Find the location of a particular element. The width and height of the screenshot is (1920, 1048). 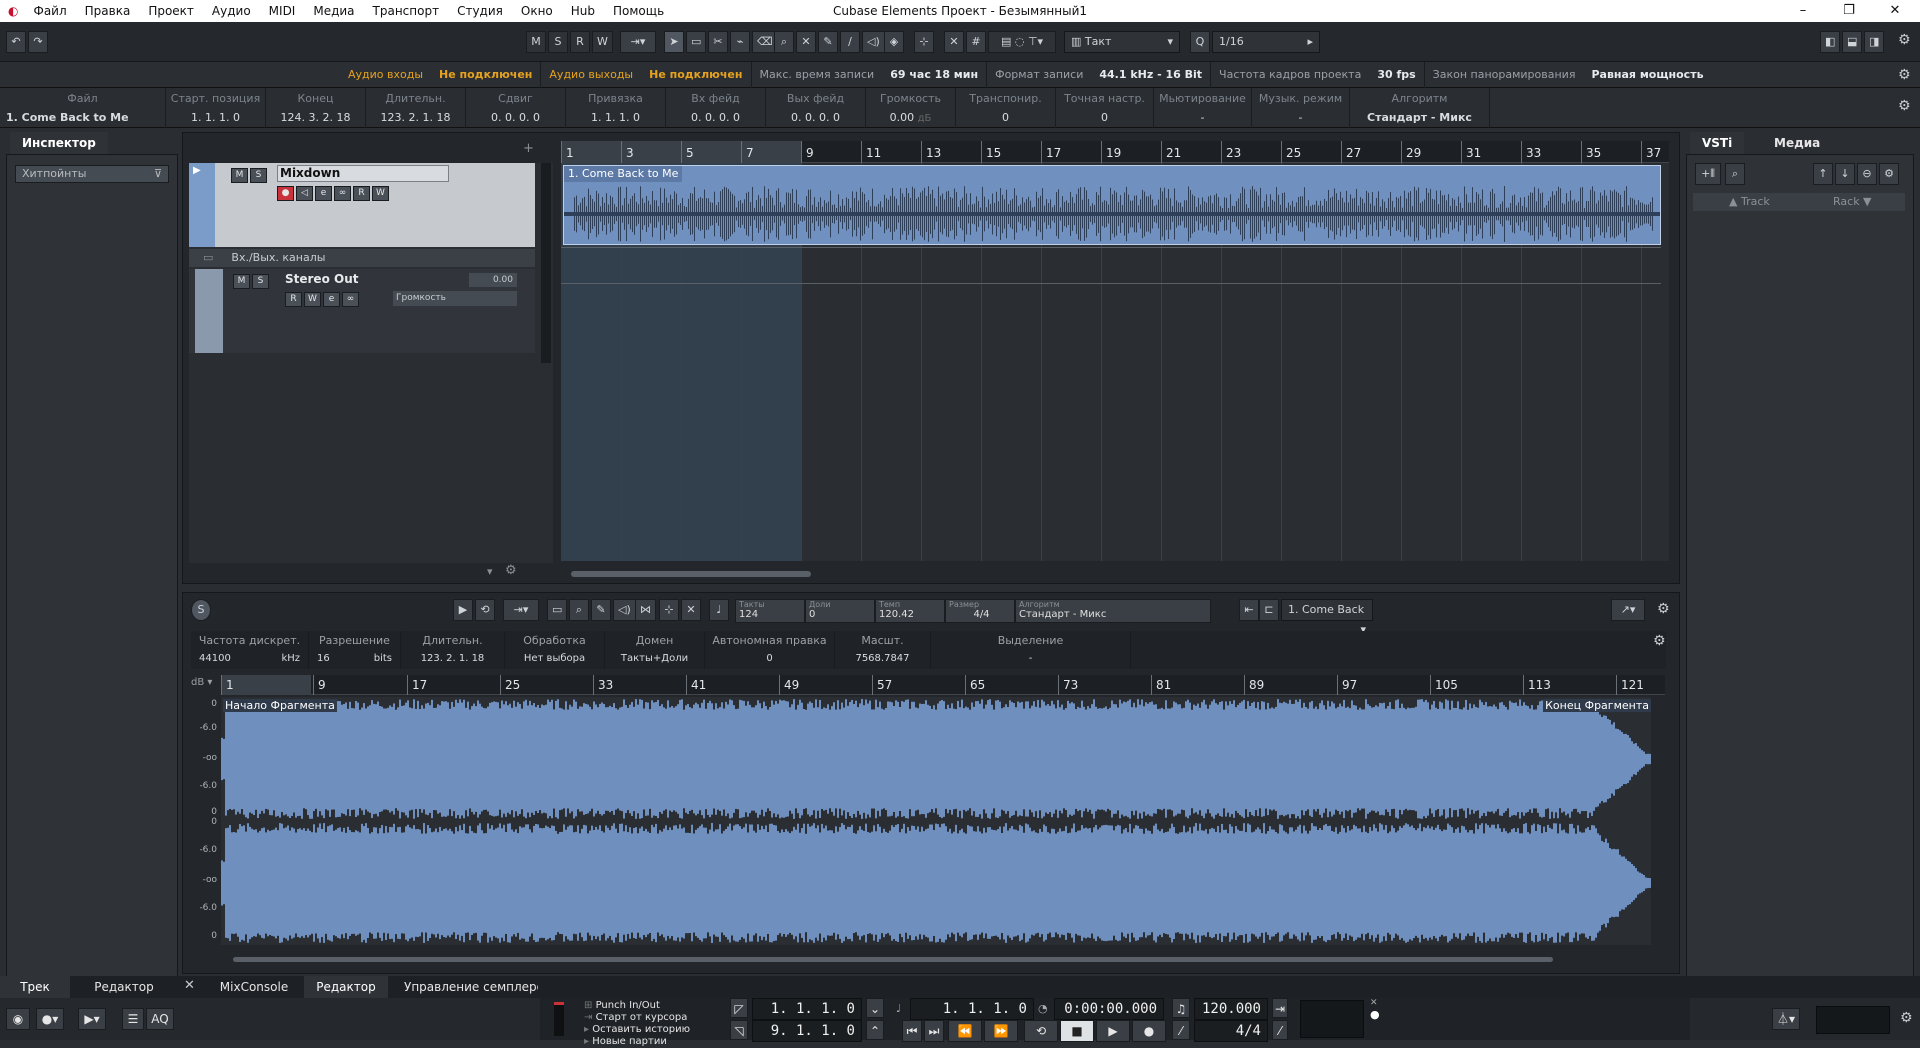

pointer-tool-icon: ➤ is located at coordinates (674, 42).